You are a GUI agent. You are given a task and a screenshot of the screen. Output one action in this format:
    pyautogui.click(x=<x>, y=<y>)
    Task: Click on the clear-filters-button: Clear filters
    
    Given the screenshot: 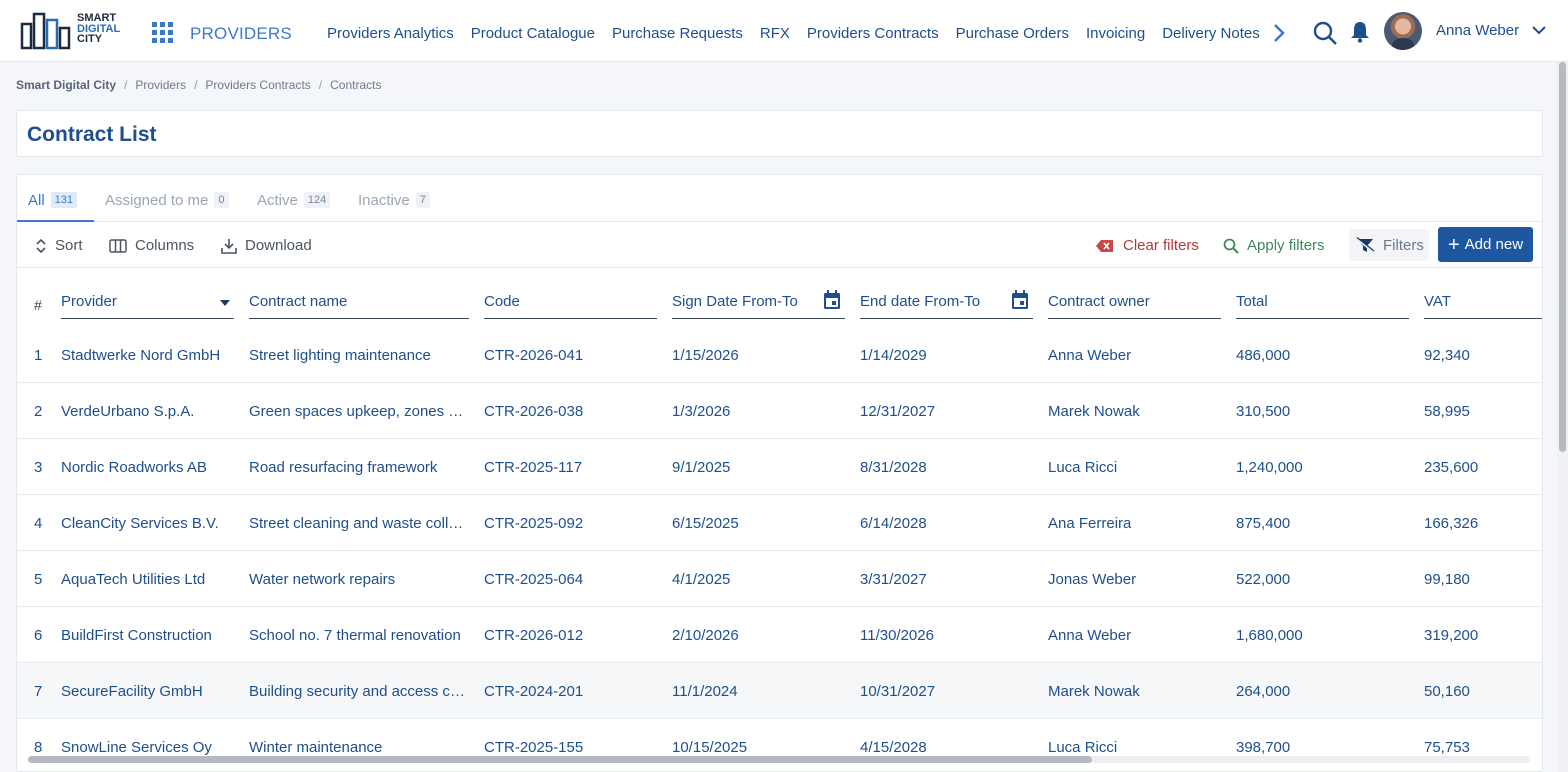 What is the action you would take?
    pyautogui.click(x=1147, y=245)
    